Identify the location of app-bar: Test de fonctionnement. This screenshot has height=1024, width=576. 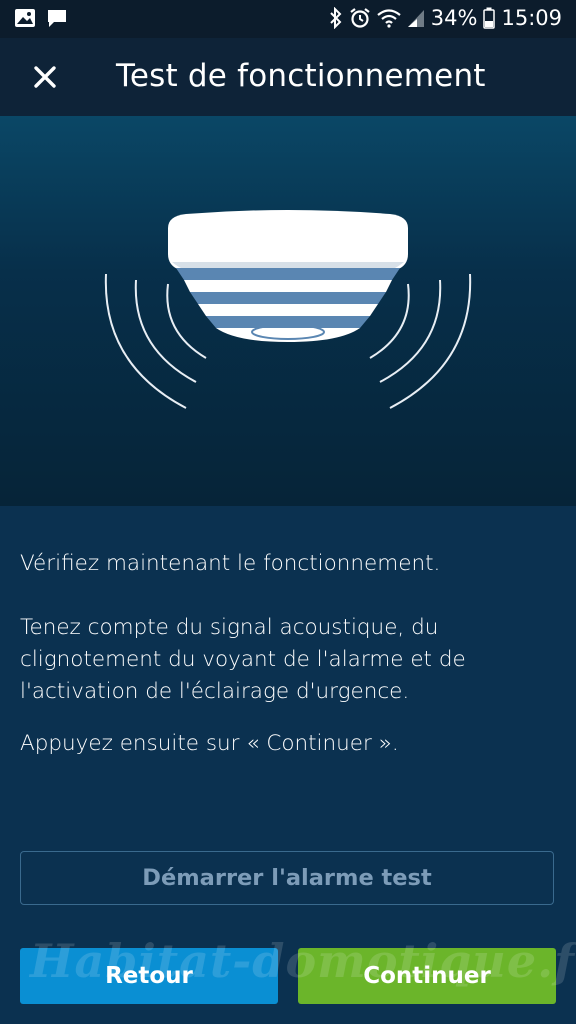
(288, 77).